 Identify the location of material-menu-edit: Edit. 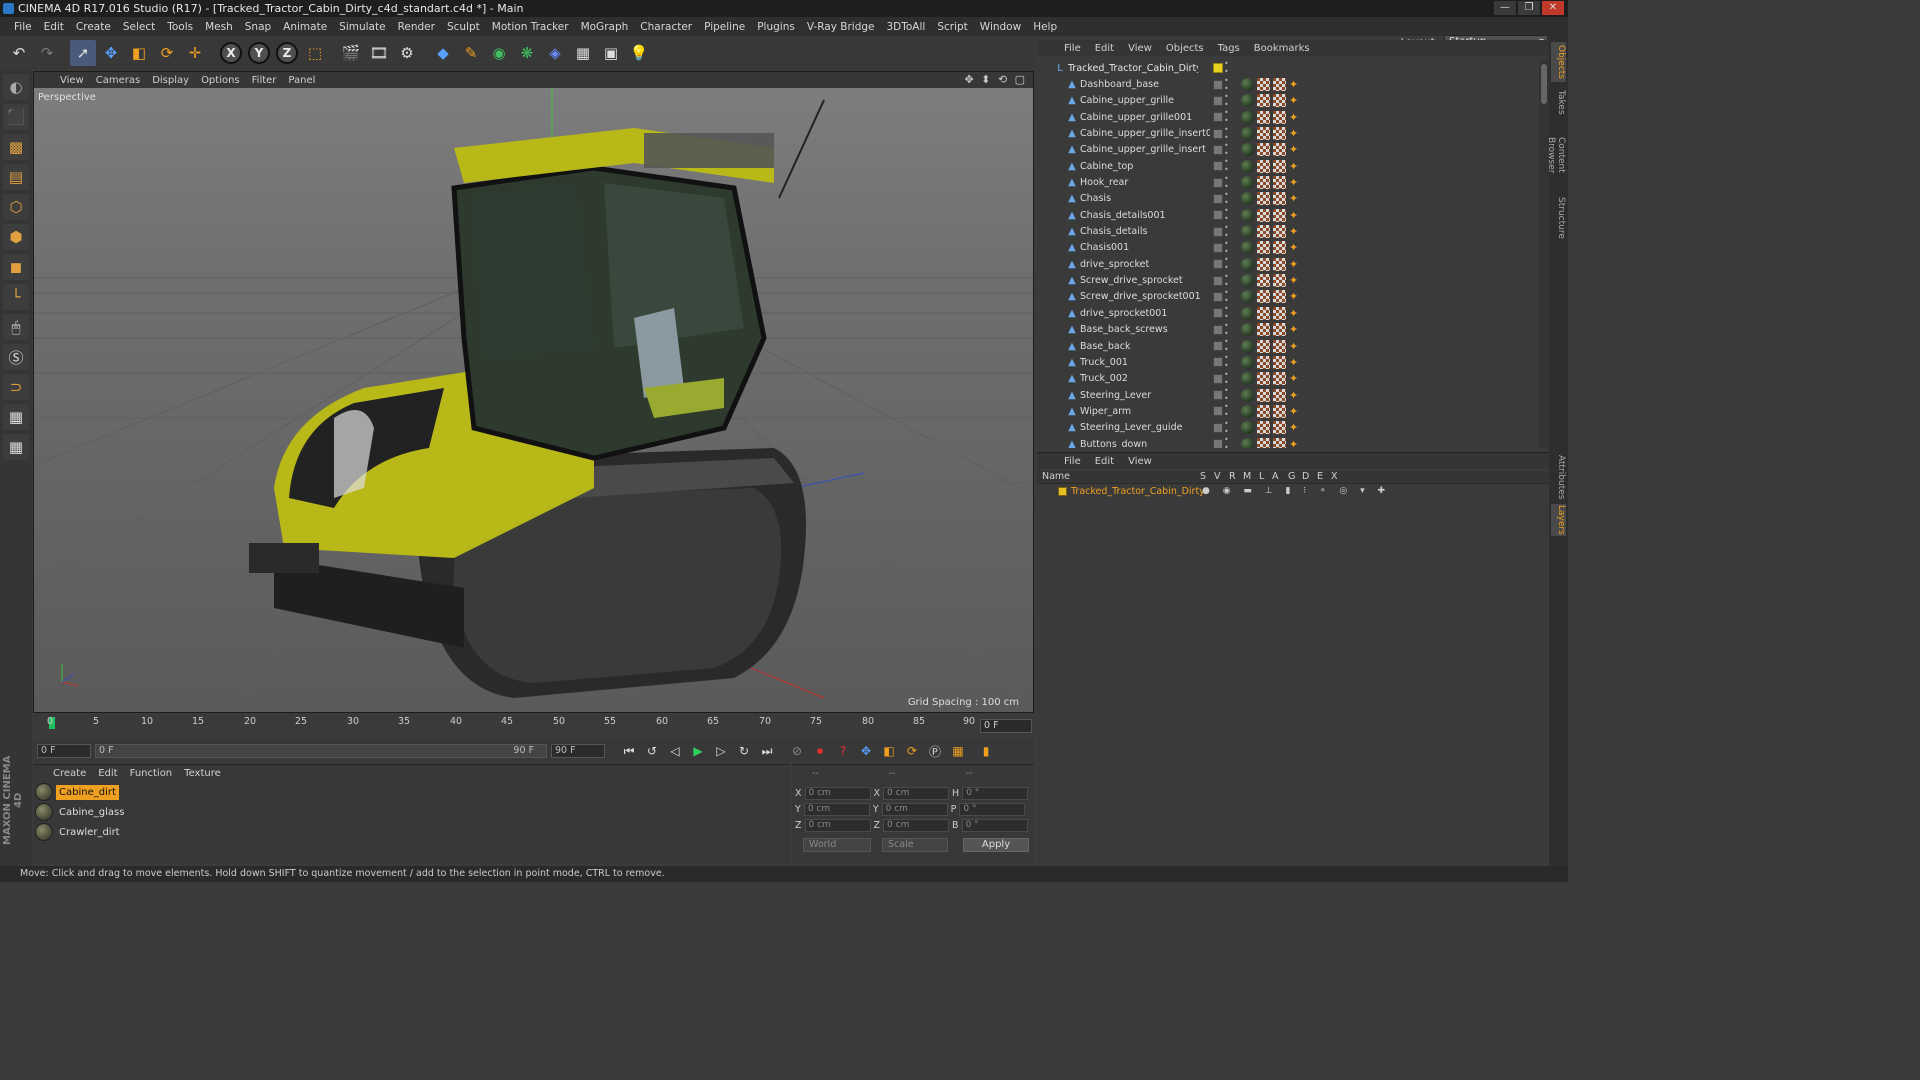
(107, 773).